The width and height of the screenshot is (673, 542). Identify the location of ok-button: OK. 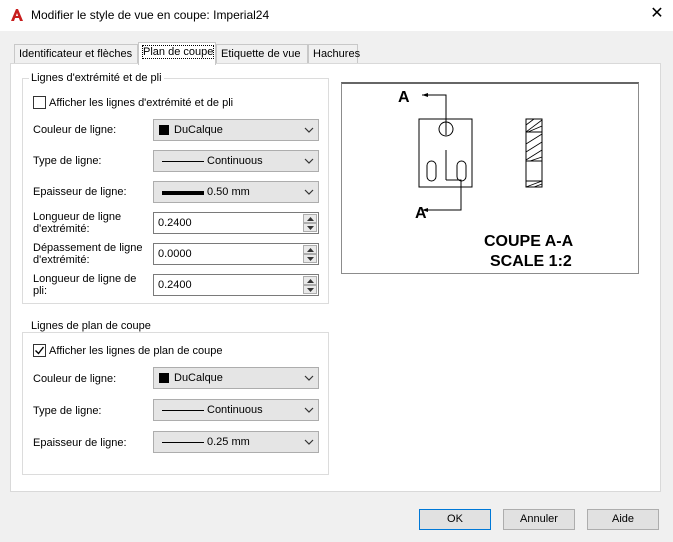
(455, 519).